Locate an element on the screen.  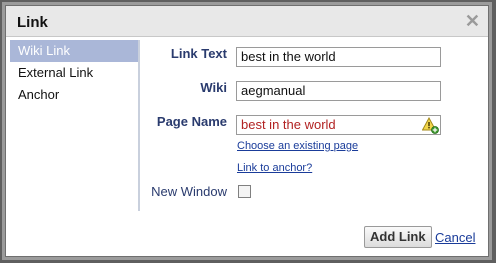
new-window-checkbox is located at coordinates (244, 191).